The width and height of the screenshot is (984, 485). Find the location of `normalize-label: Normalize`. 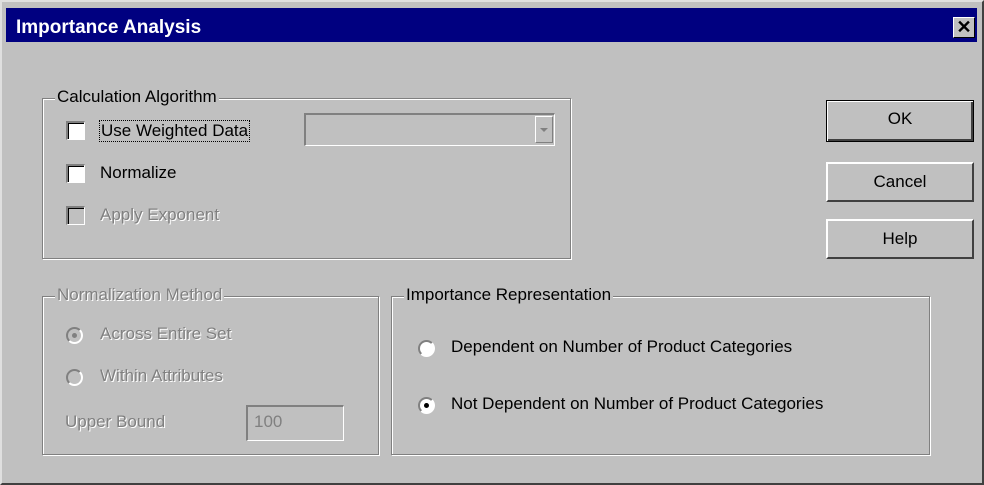

normalize-label: Normalize is located at coordinates (138, 173).